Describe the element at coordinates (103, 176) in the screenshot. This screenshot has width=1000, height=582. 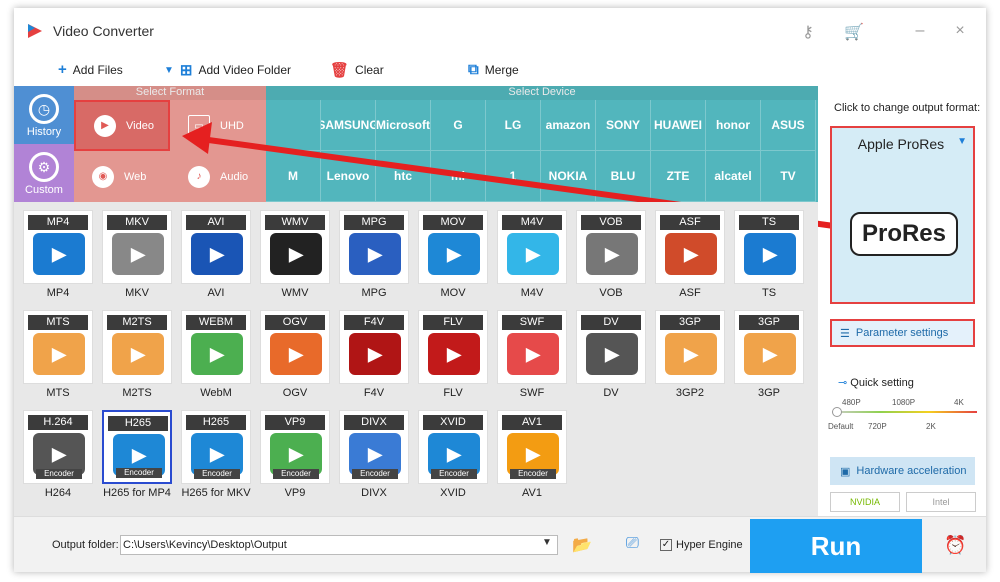
I see `web-icon: ◉` at that location.